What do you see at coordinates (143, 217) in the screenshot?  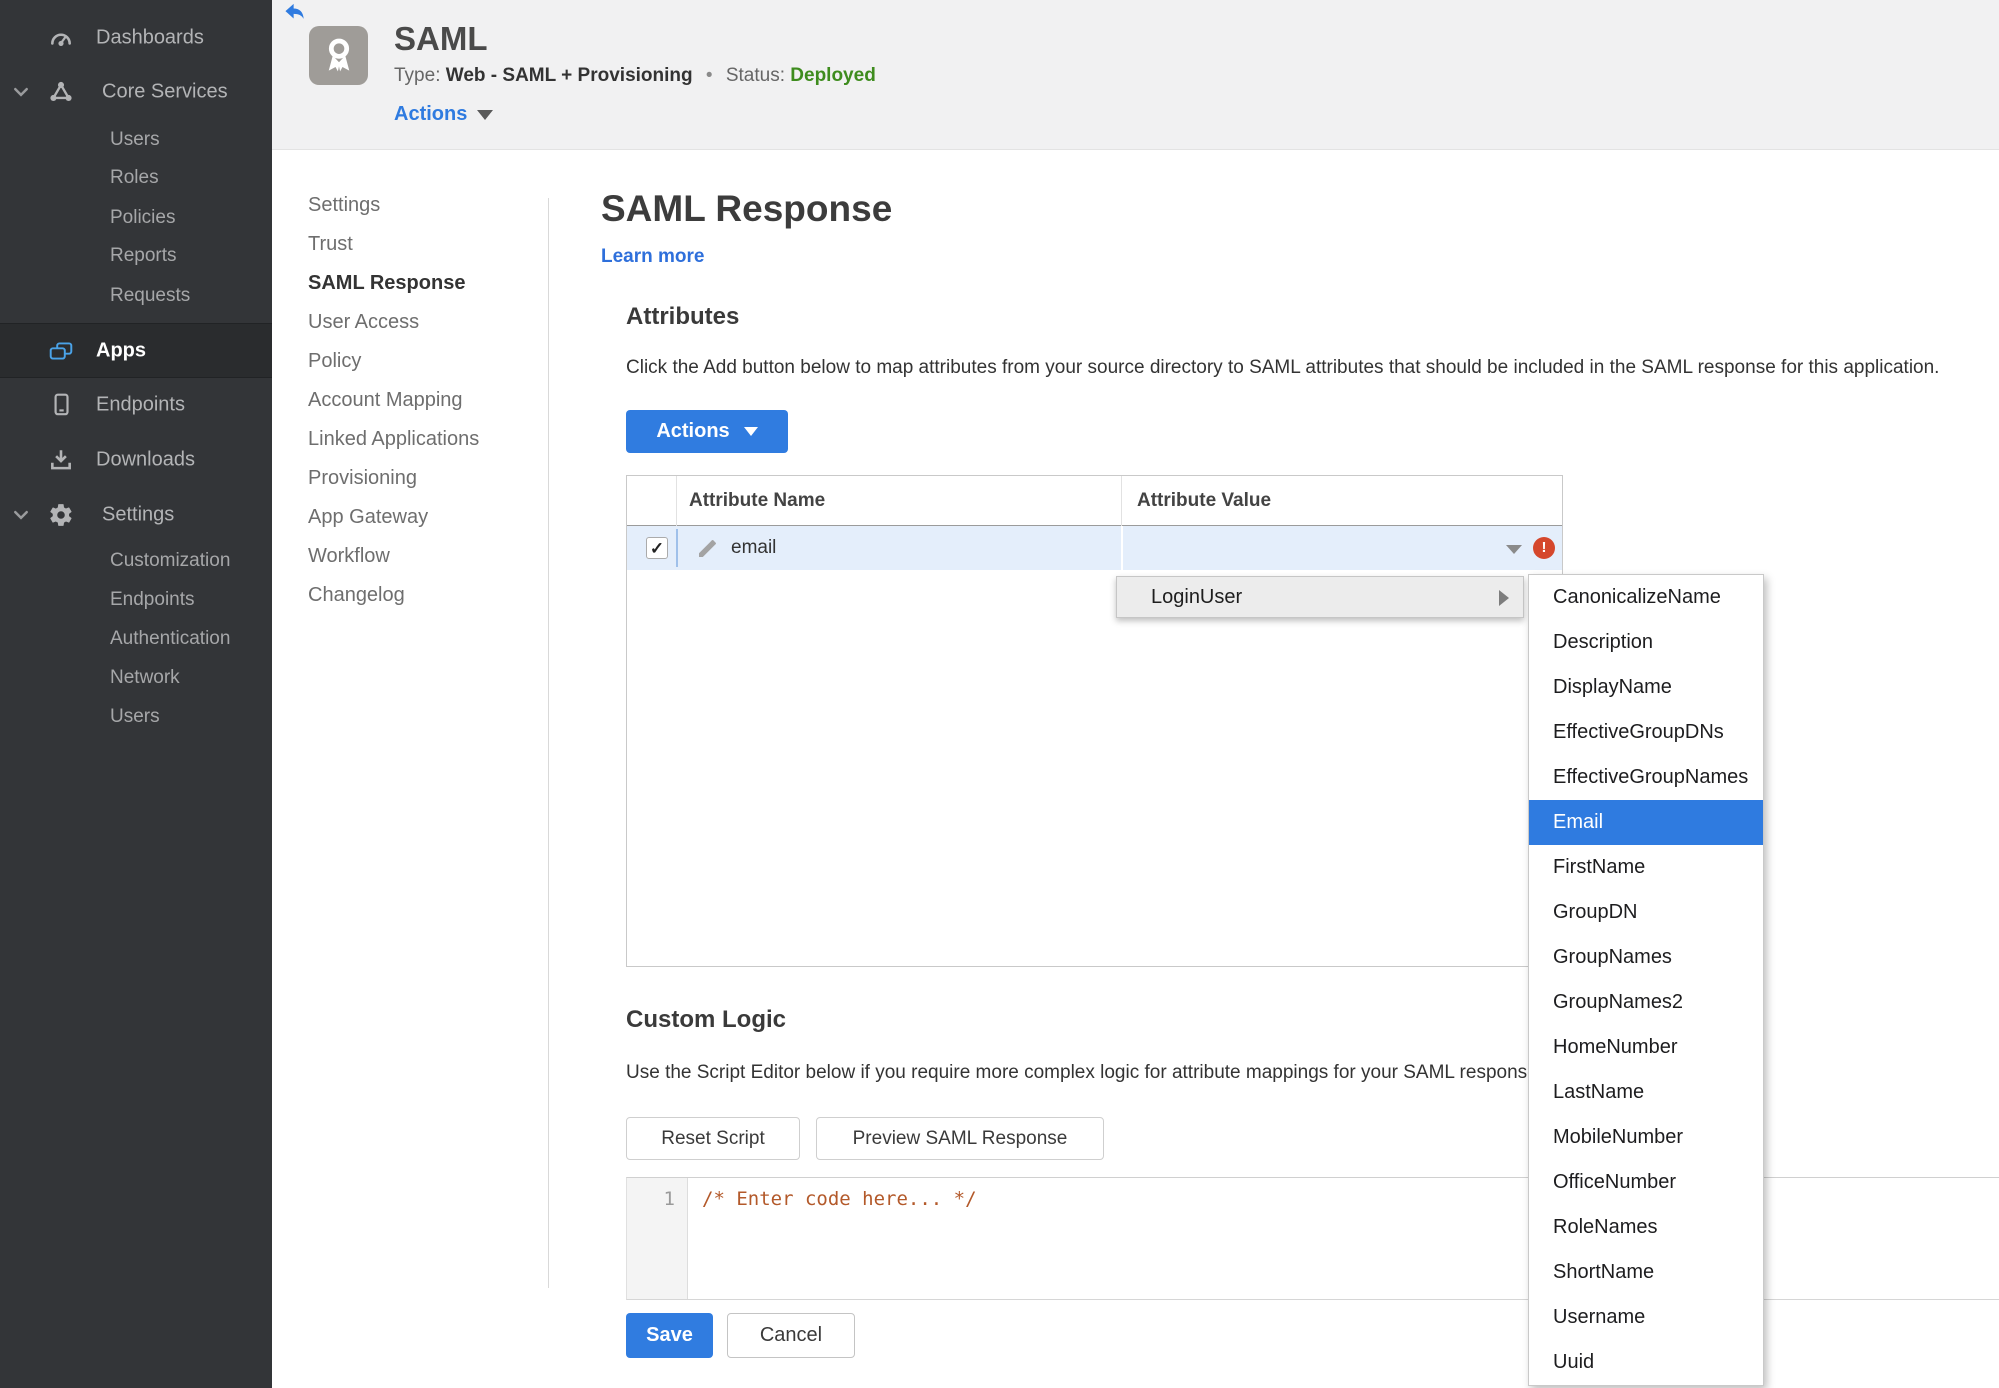 I see `sidebar-item-label: Policies` at bounding box center [143, 217].